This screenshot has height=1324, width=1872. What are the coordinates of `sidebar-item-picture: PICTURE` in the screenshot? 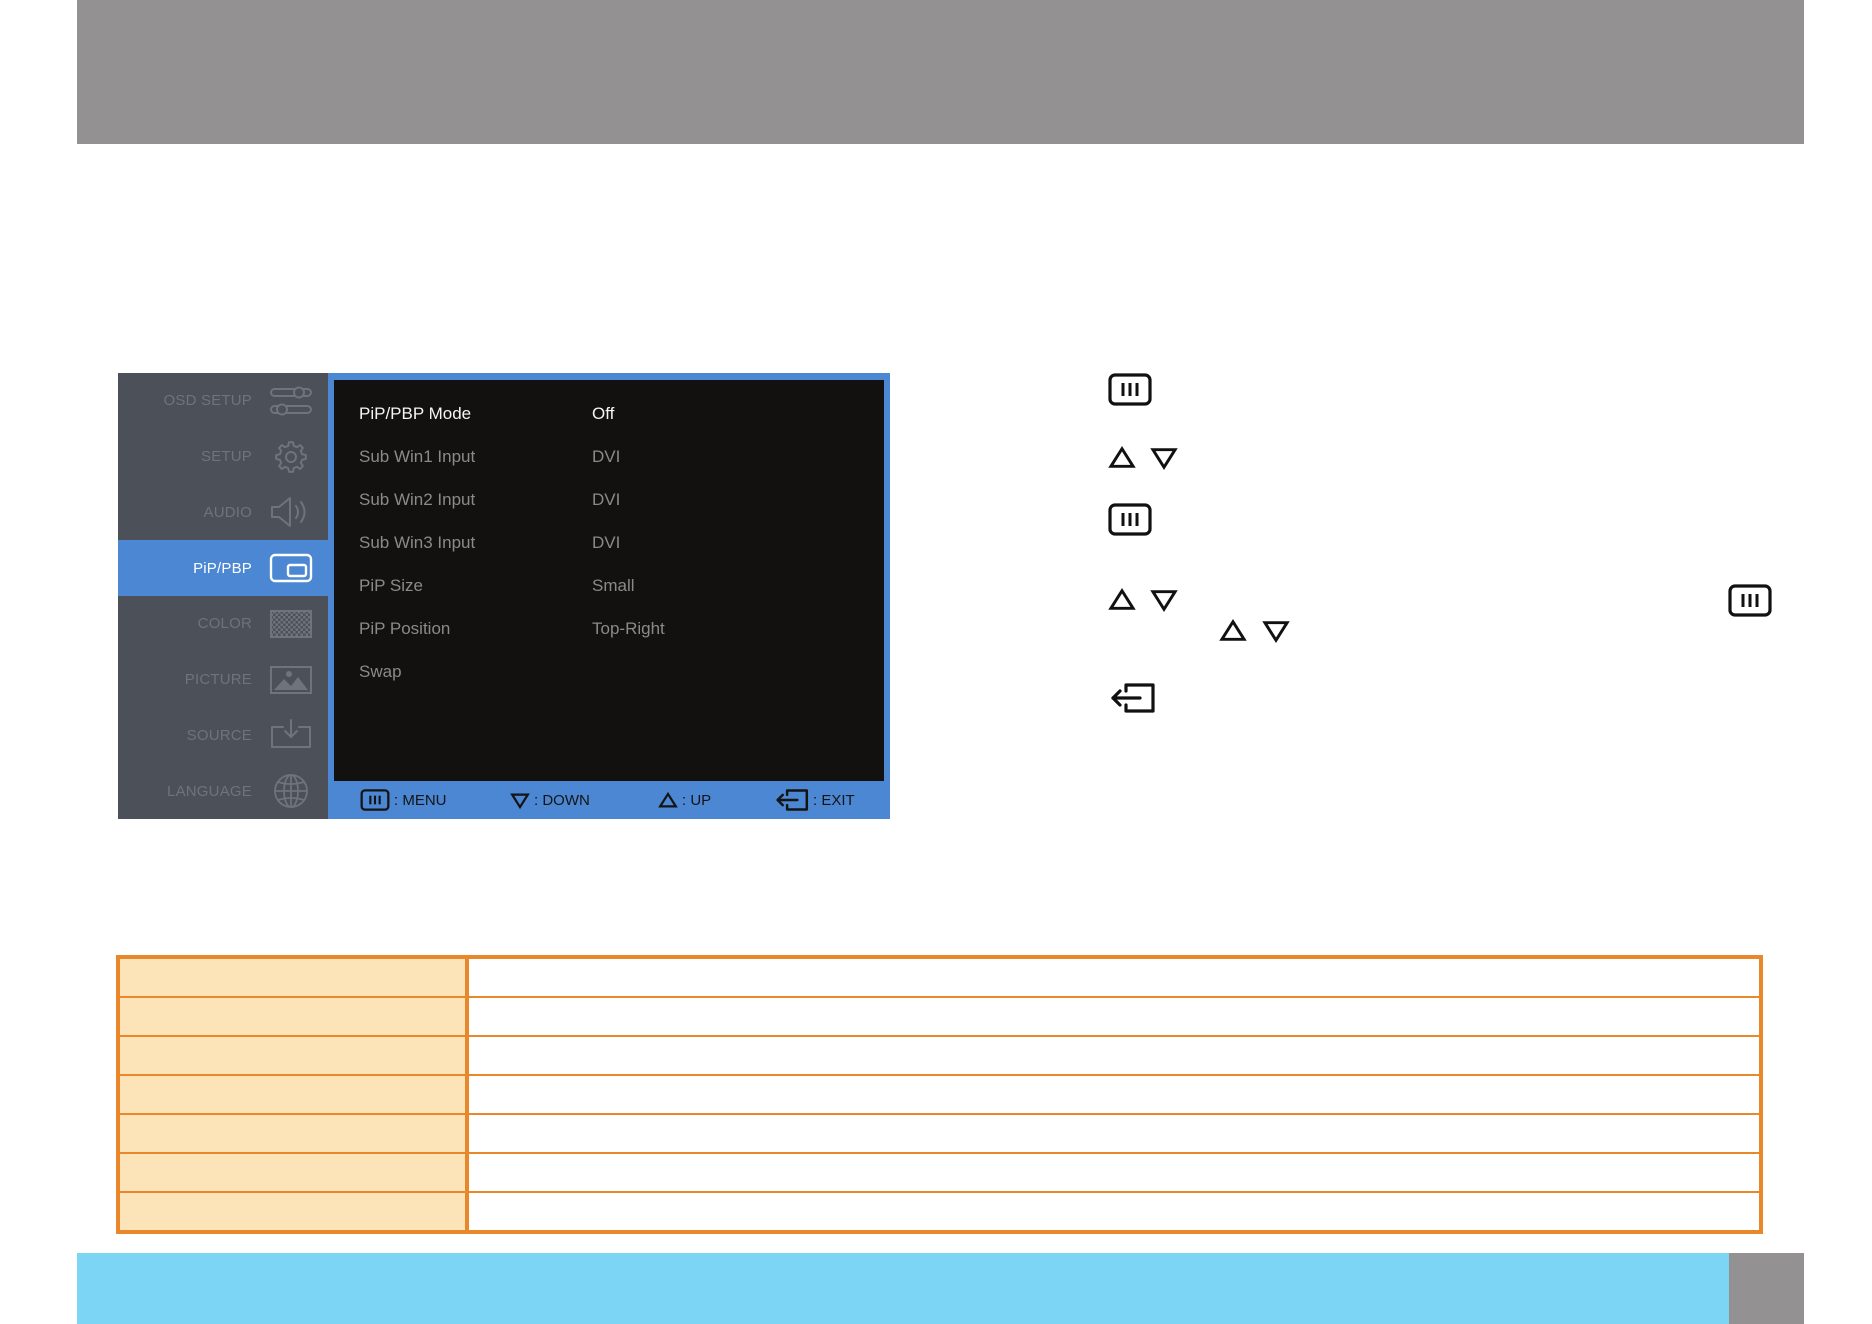 It's located at (223, 680).